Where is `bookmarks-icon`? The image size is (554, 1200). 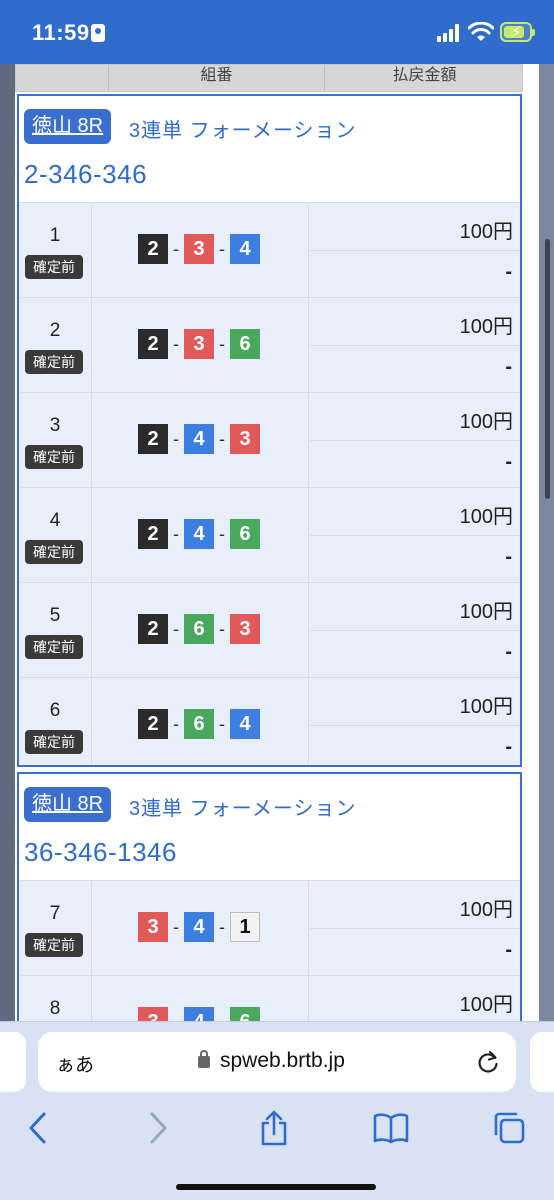 bookmarks-icon is located at coordinates (391, 1128).